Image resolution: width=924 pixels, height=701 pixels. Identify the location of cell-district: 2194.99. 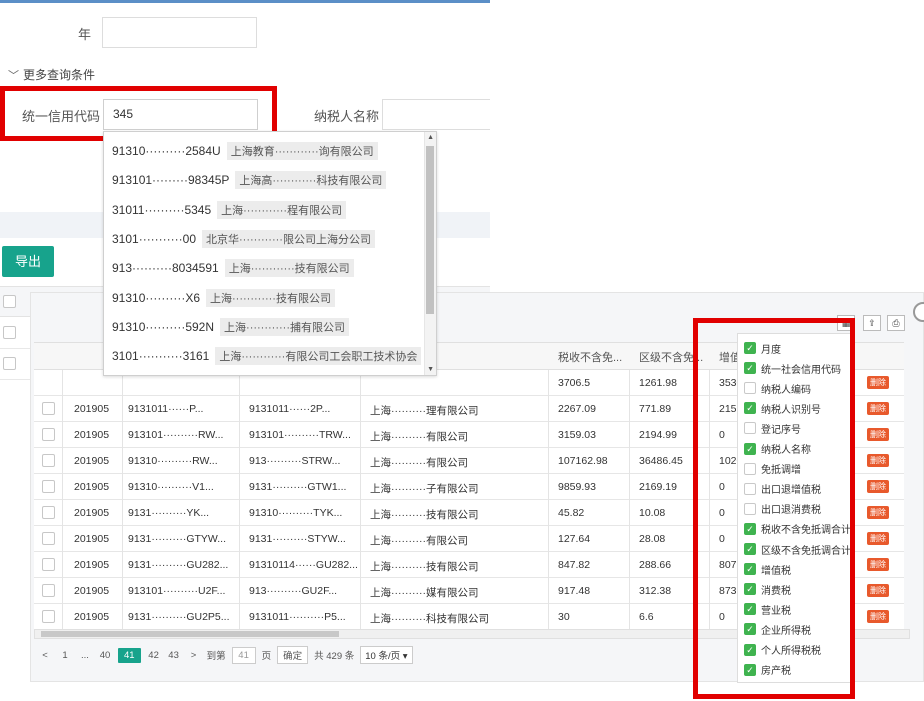
(658, 435).